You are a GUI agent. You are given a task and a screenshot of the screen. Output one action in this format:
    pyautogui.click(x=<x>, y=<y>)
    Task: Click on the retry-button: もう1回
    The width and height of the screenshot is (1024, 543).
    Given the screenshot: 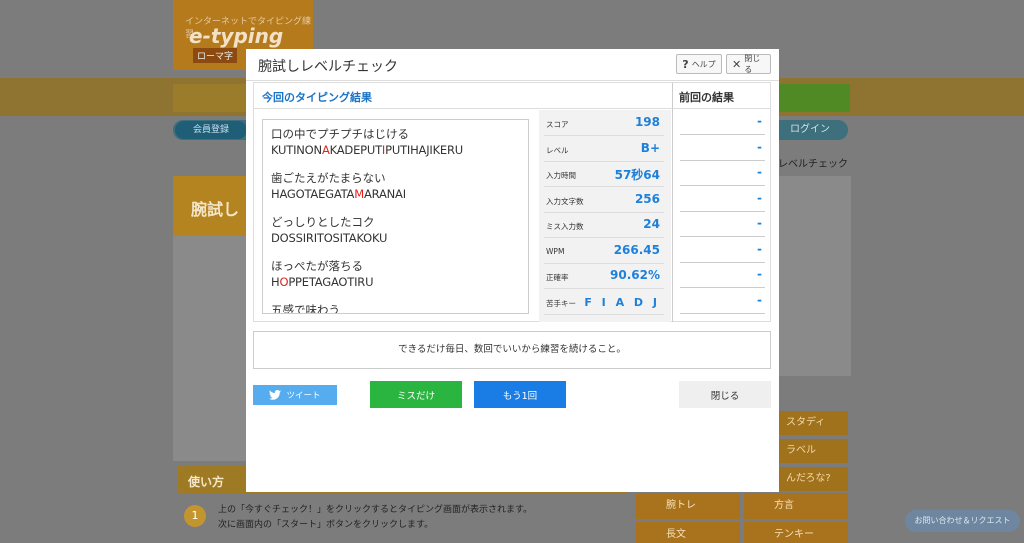 What is the action you would take?
    pyautogui.click(x=520, y=394)
    